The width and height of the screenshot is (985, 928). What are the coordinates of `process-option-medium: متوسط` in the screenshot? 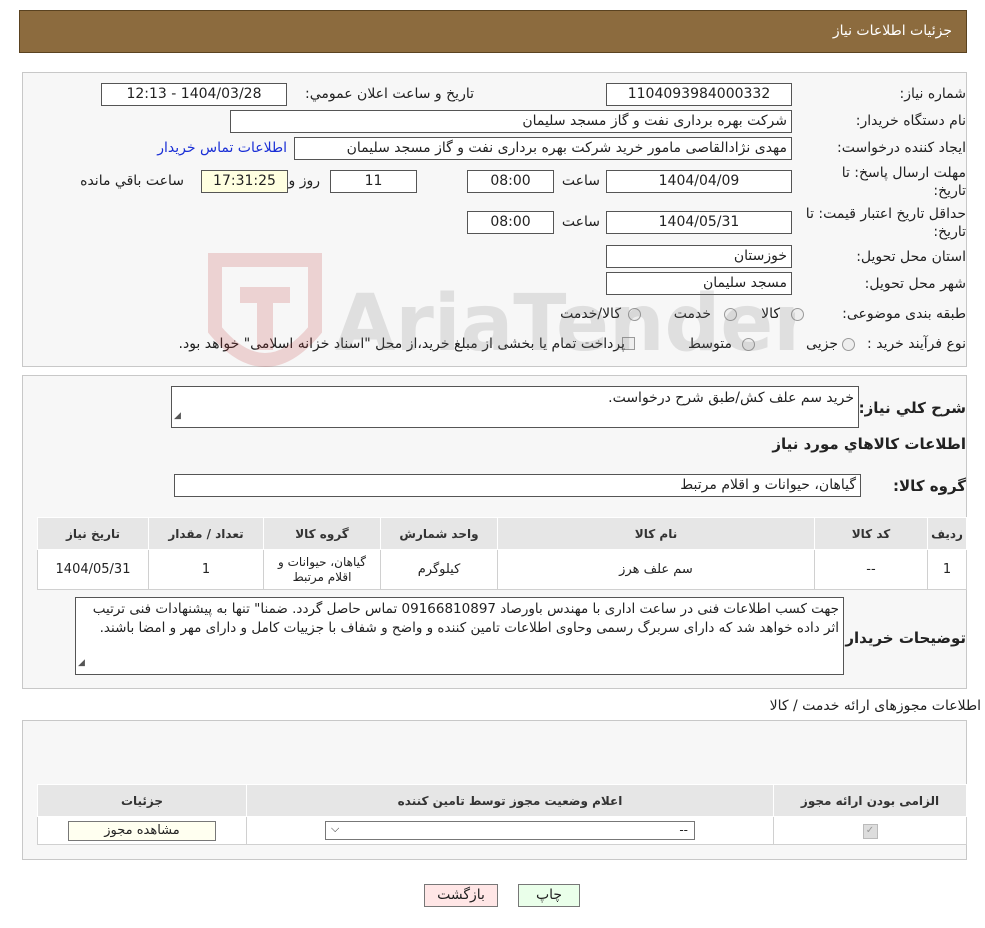 It's located at (710, 344).